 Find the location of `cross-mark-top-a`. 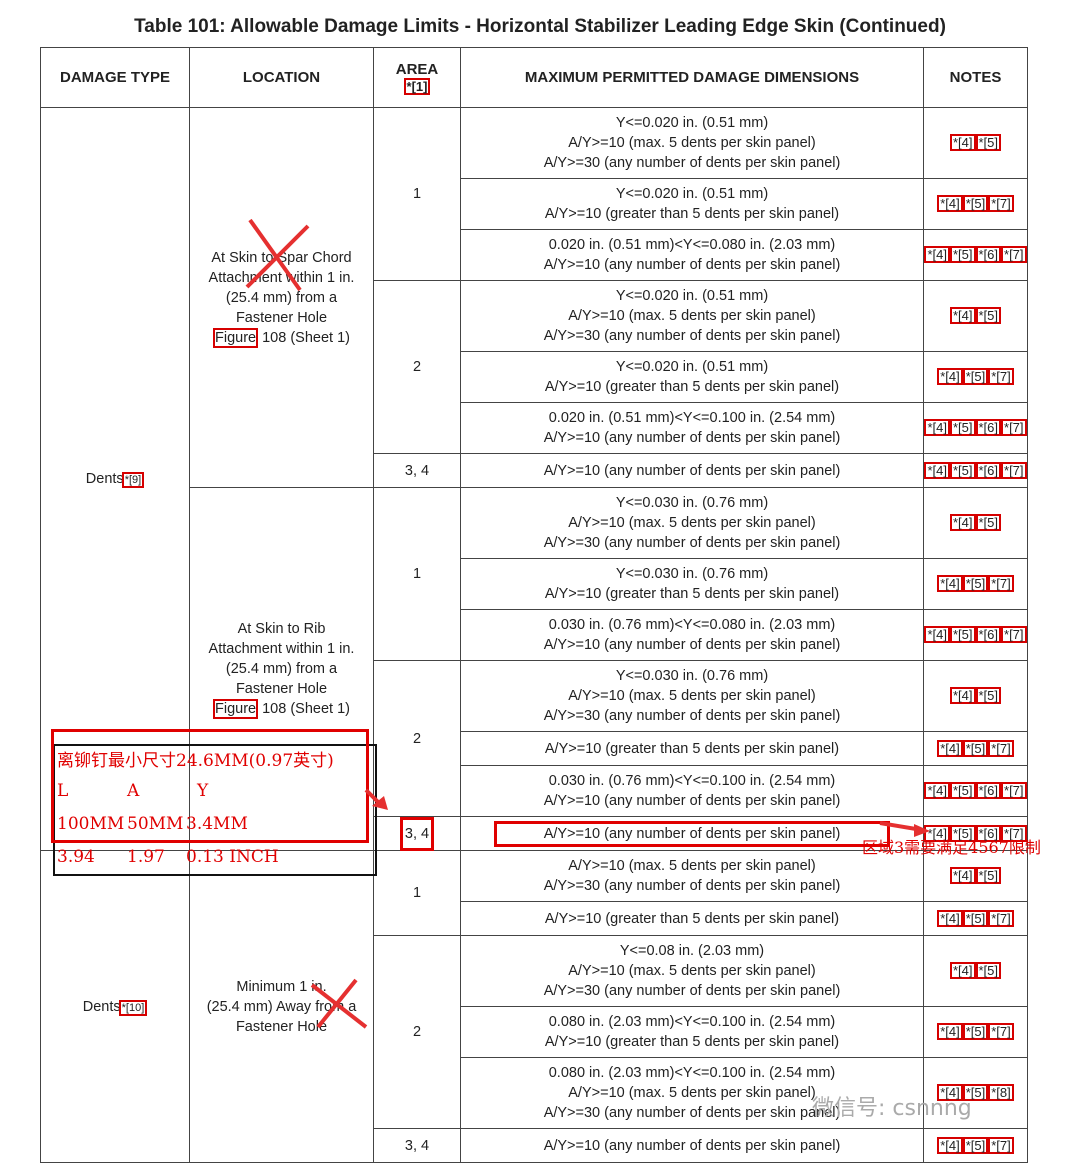

cross-mark-top-a is located at coordinates (275, 255).